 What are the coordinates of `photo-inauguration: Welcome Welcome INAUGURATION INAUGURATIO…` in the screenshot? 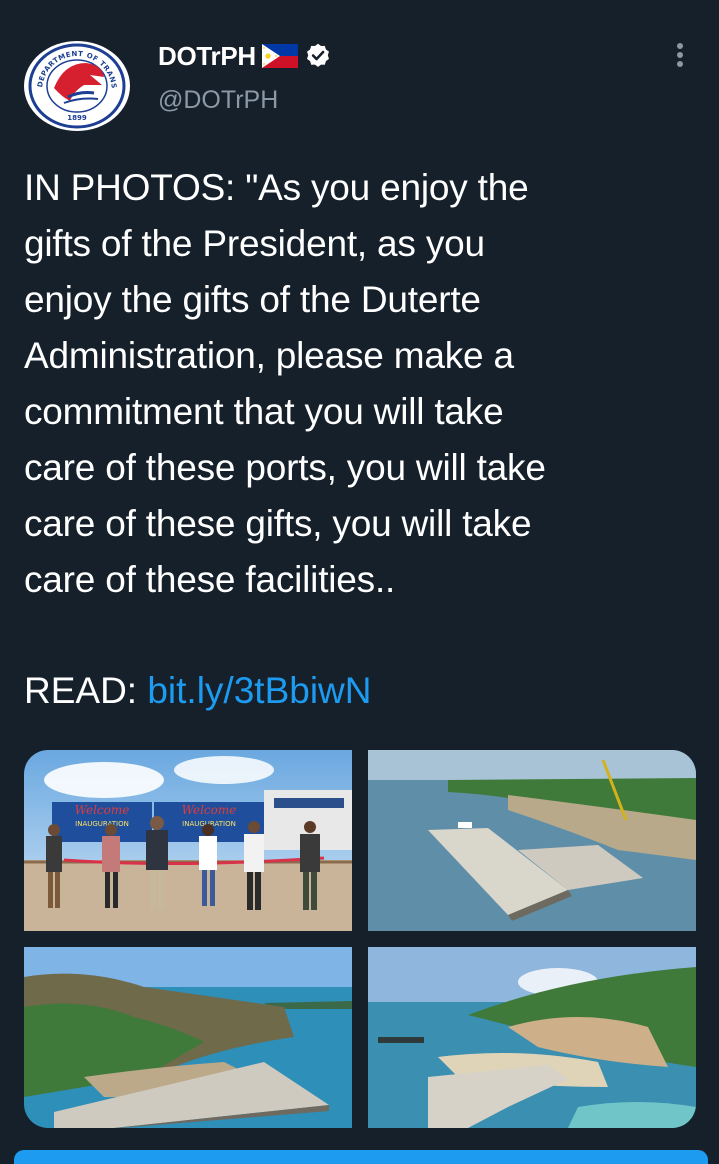 It's located at (188, 840).